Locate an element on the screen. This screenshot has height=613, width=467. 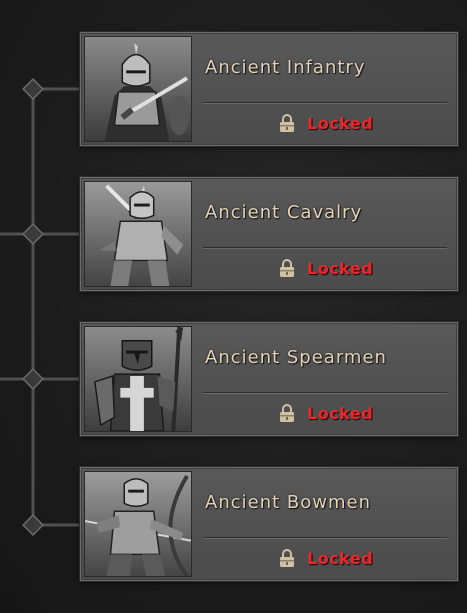
archer-drawing-bow-icon is located at coordinates (138, 524).